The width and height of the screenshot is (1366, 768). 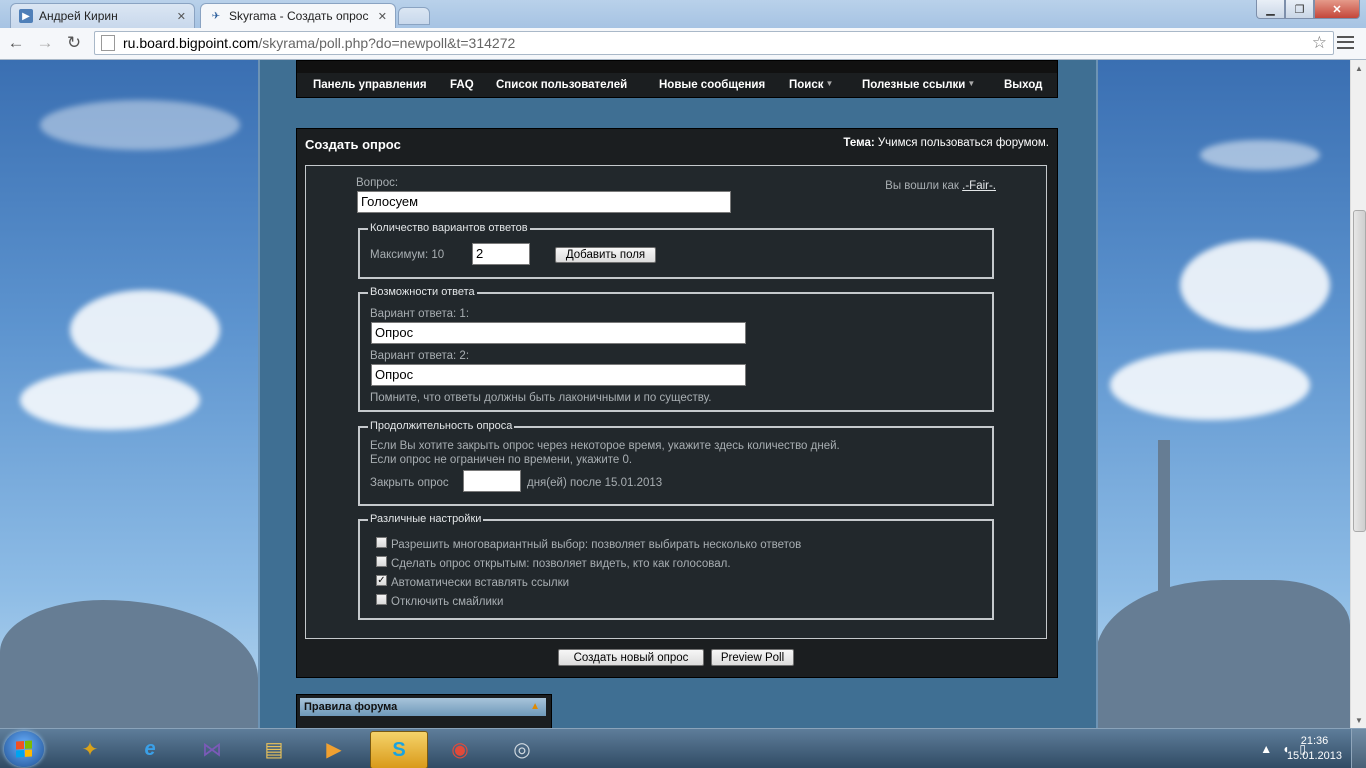 I want to click on clock-date: 15.01.2013, so click(x=1314, y=756).